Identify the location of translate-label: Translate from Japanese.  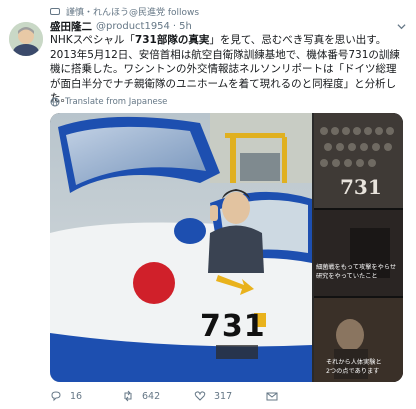
(116, 102).